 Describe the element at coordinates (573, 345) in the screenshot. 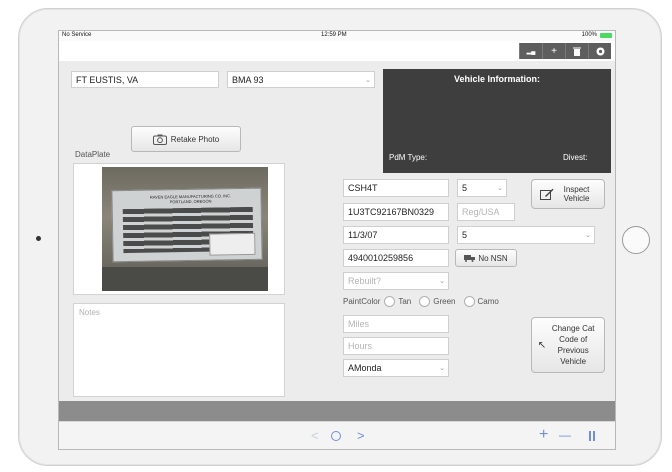

I see `change-cat-code-label: Change Cat Code of Previous Vehicle` at that location.